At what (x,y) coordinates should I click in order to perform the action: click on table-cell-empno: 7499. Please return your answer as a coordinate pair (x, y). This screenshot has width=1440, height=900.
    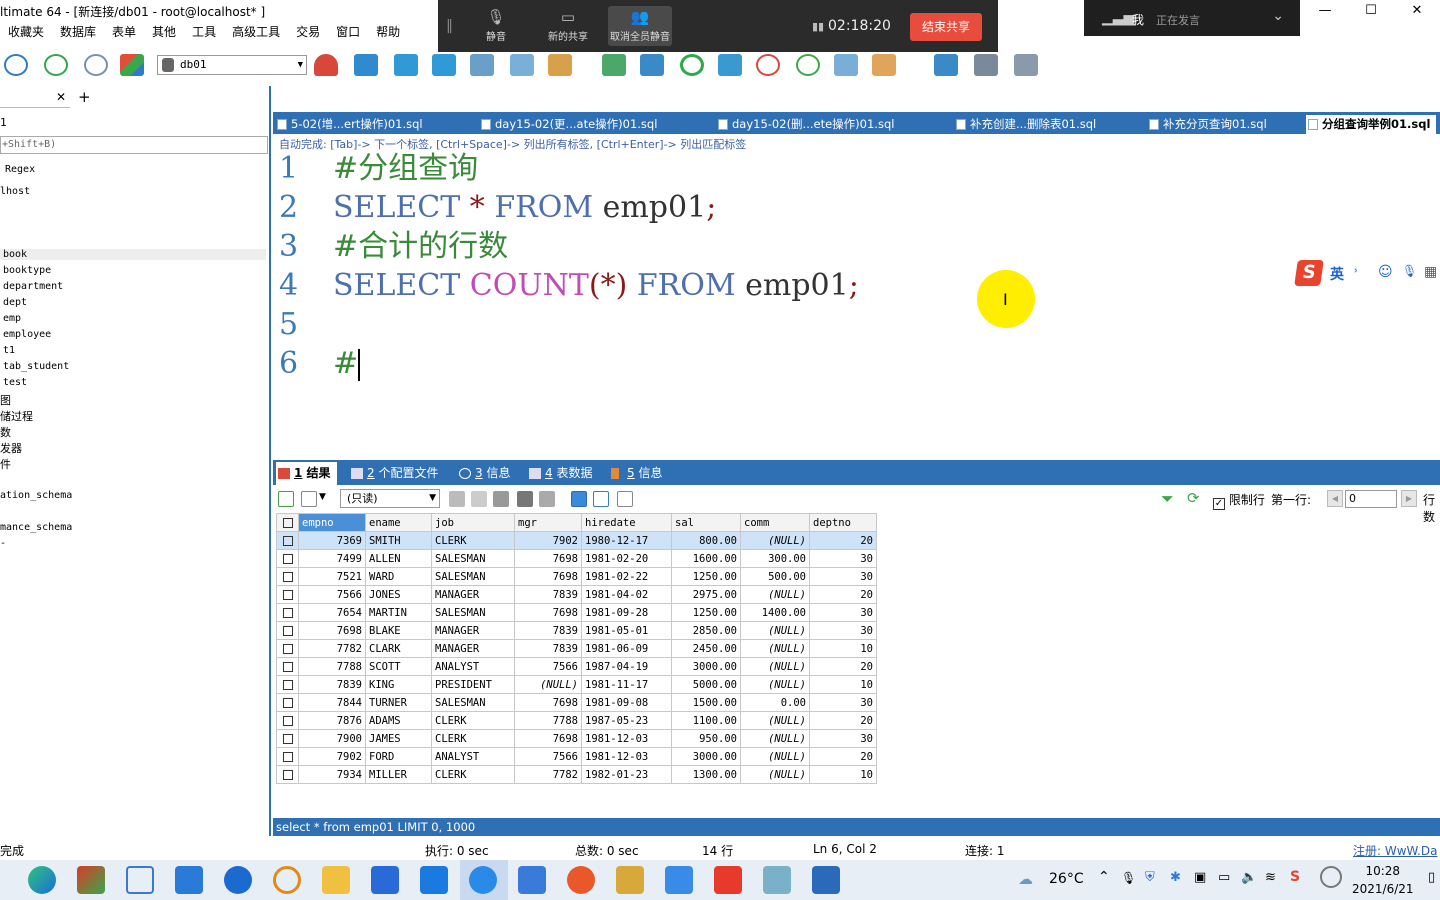
    Looking at the image, I should click on (332, 558).